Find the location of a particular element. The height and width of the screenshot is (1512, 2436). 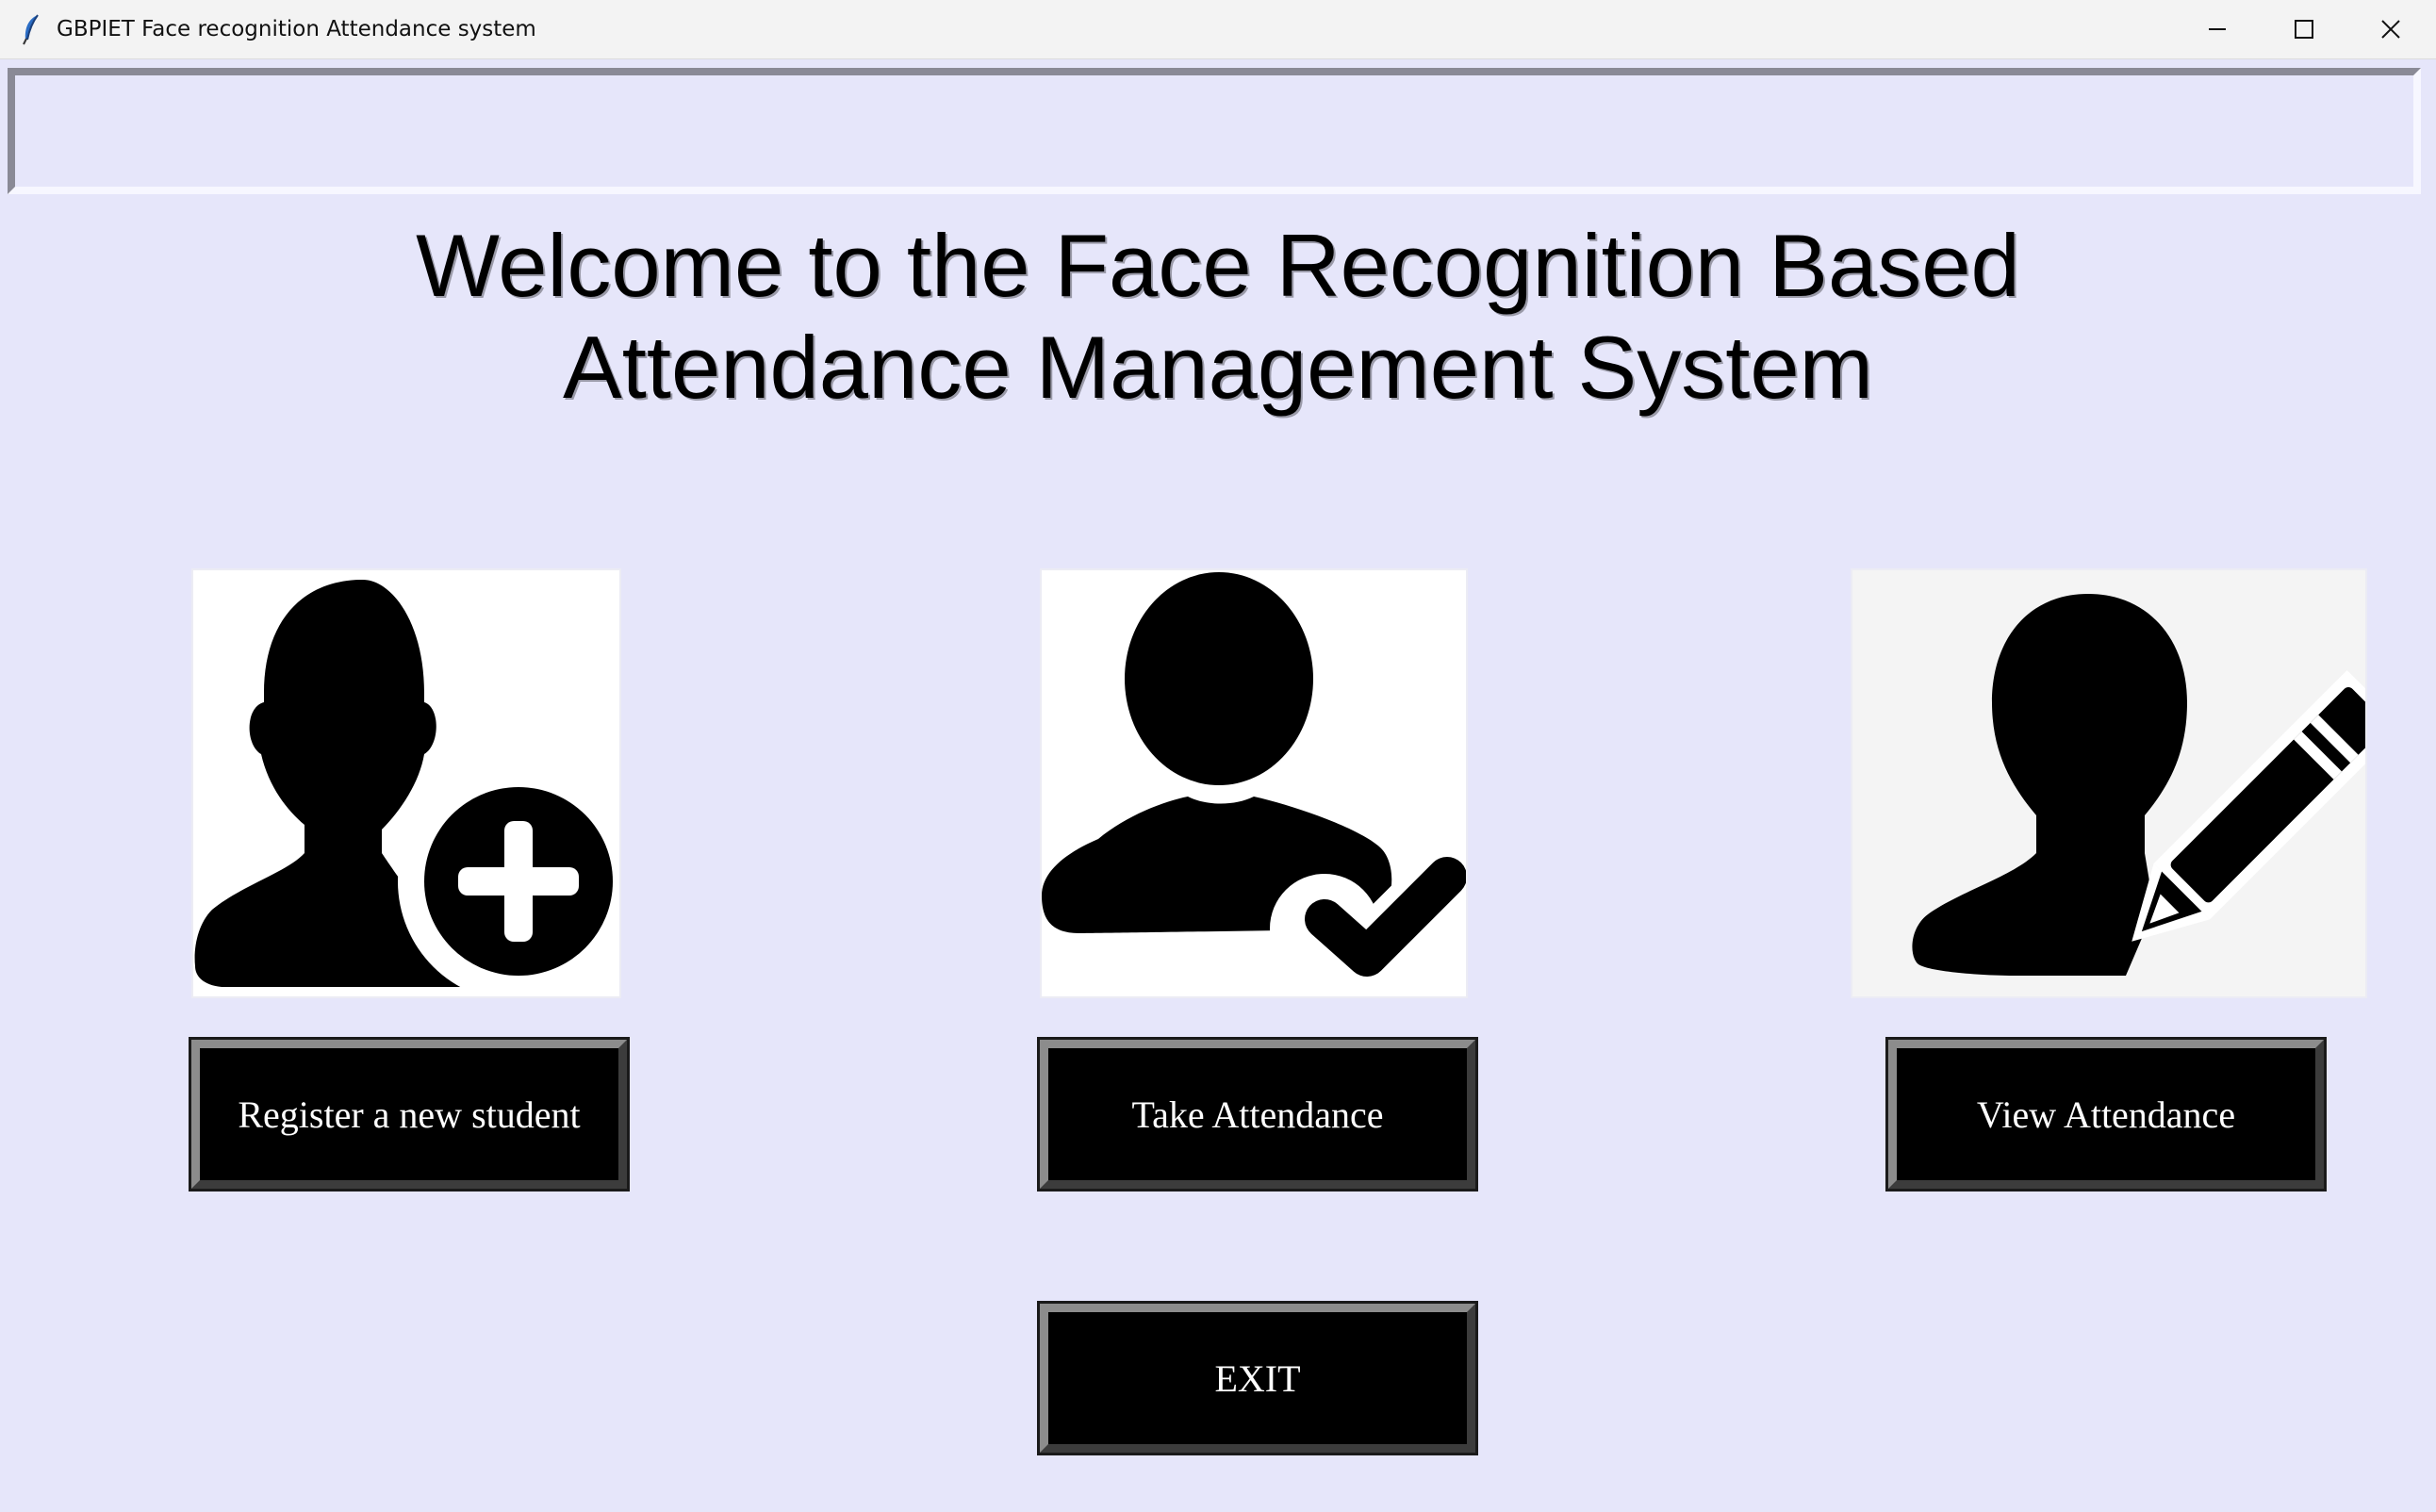

maximize-button is located at coordinates (2304, 29).